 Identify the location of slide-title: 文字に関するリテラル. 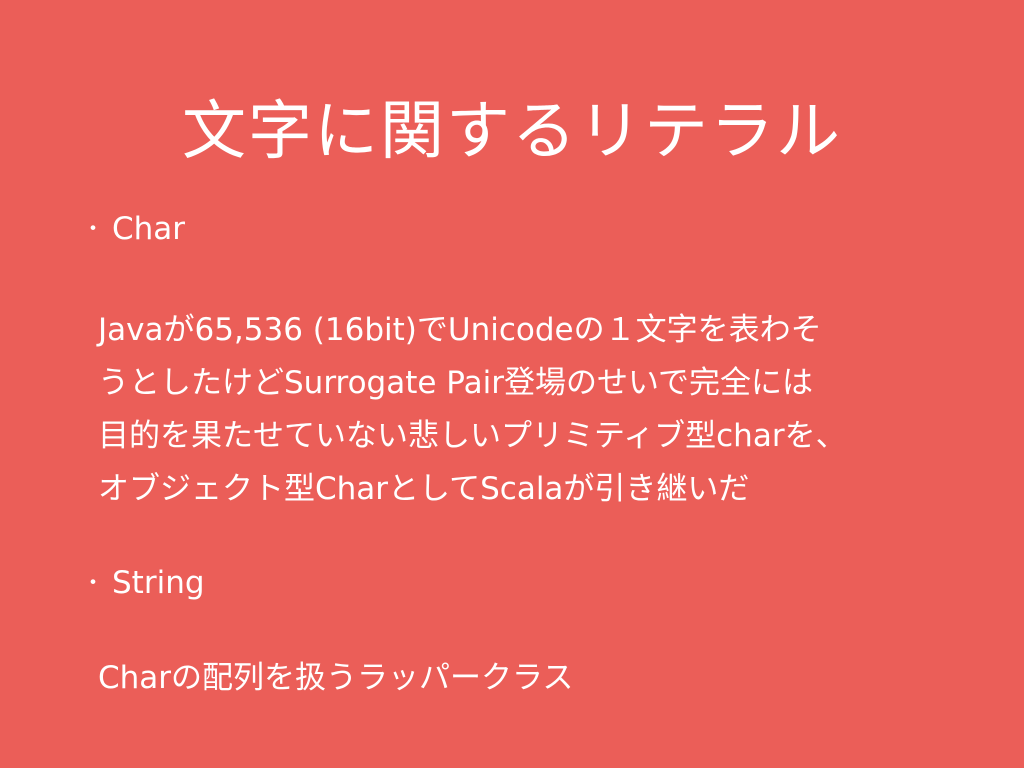
(512, 132).